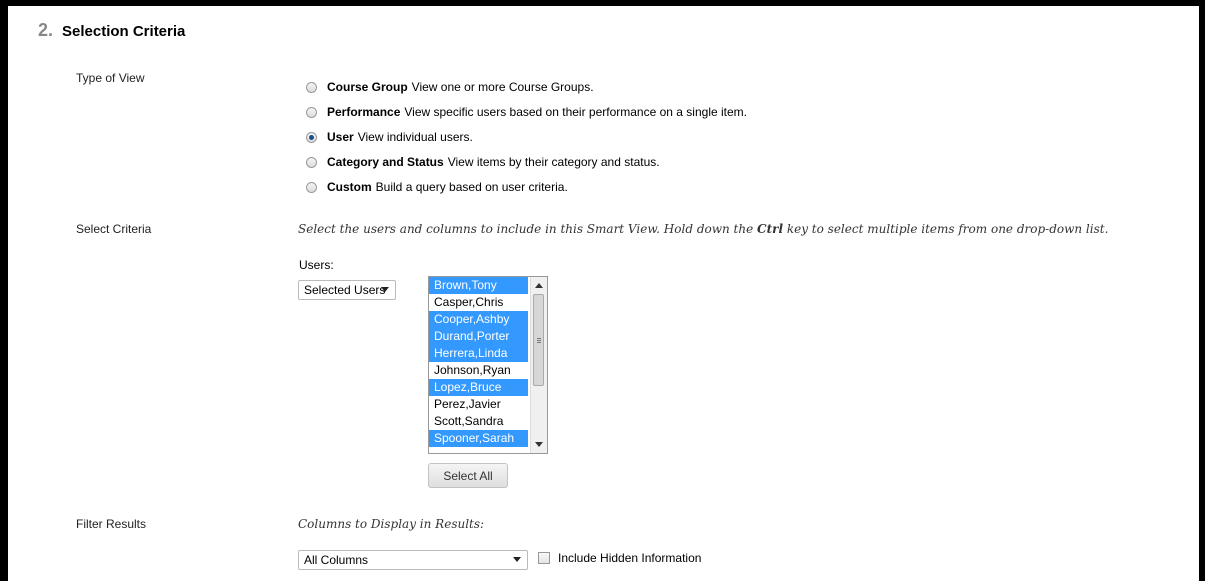 This screenshot has height=581, width=1205. What do you see at coordinates (124, 31) in the screenshot?
I see `section-title: Selection Criteria` at bounding box center [124, 31].